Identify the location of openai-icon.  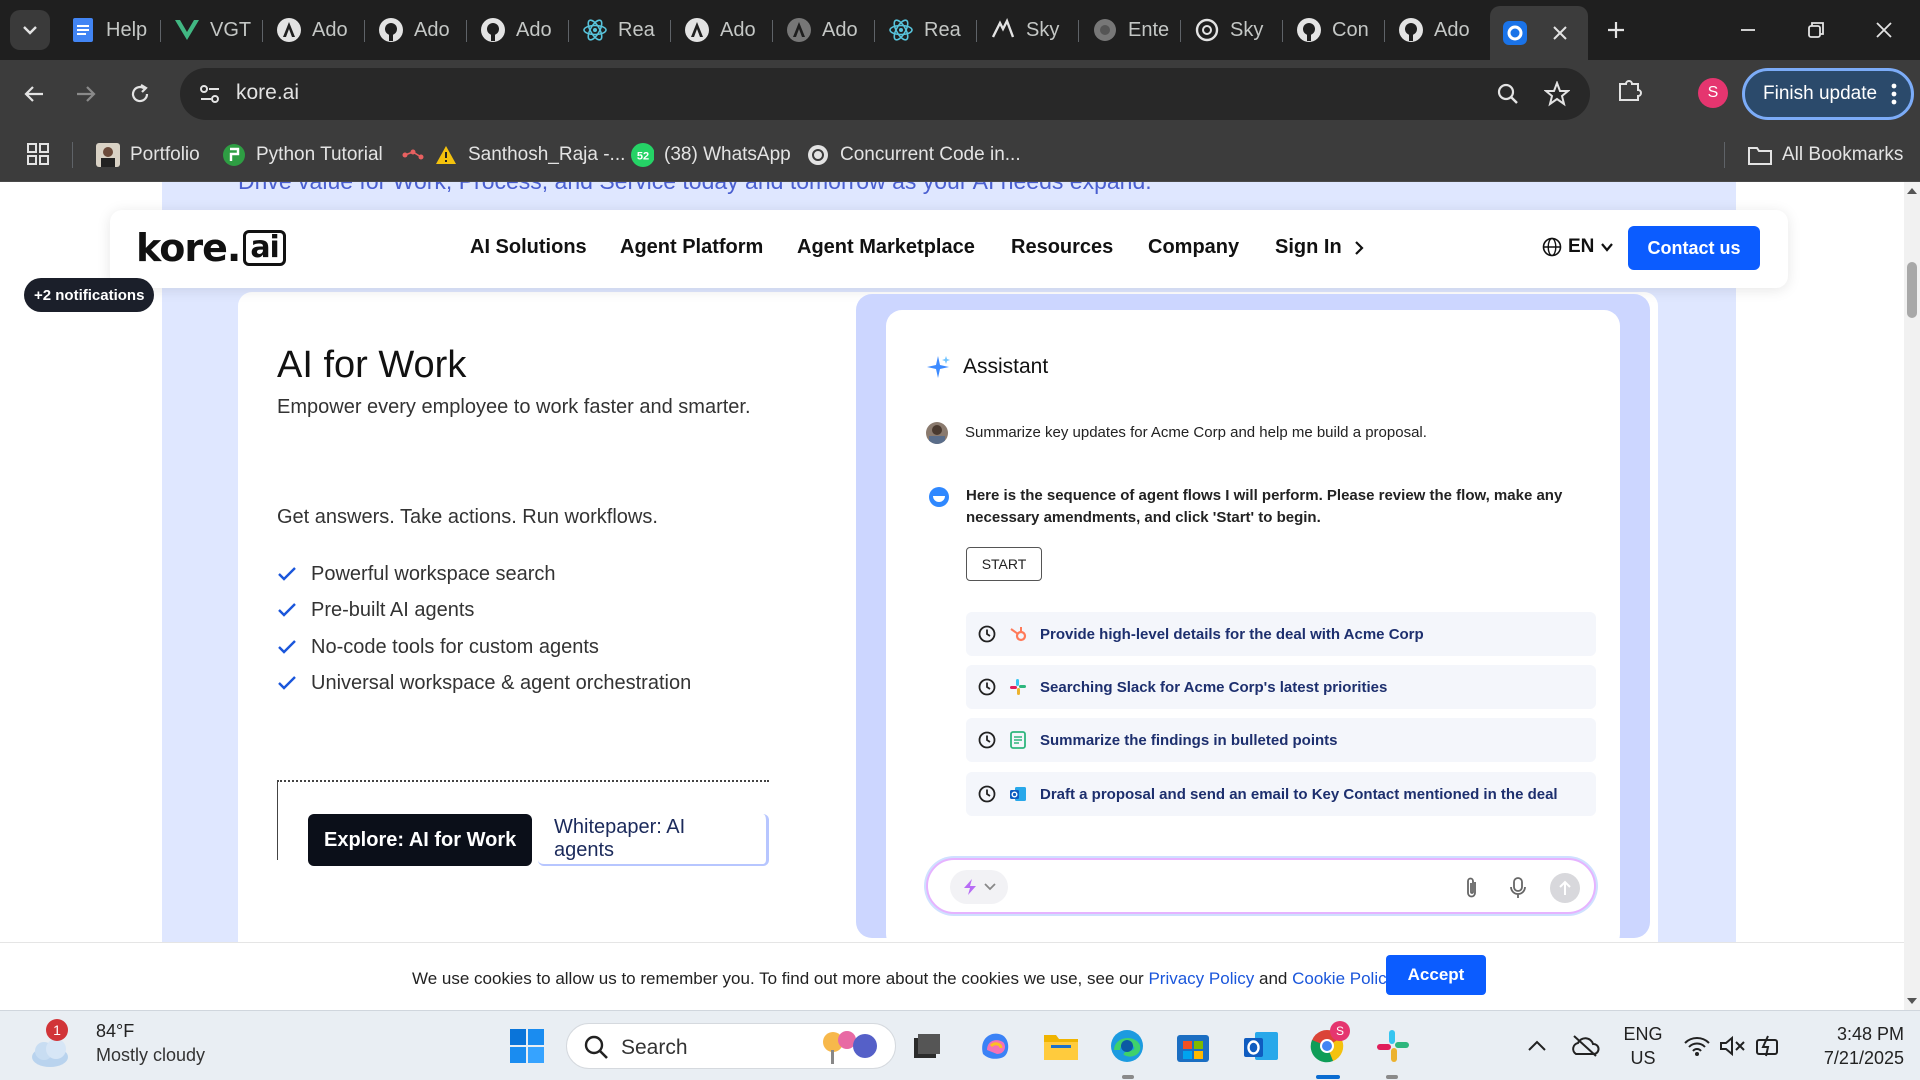
(818, 155).